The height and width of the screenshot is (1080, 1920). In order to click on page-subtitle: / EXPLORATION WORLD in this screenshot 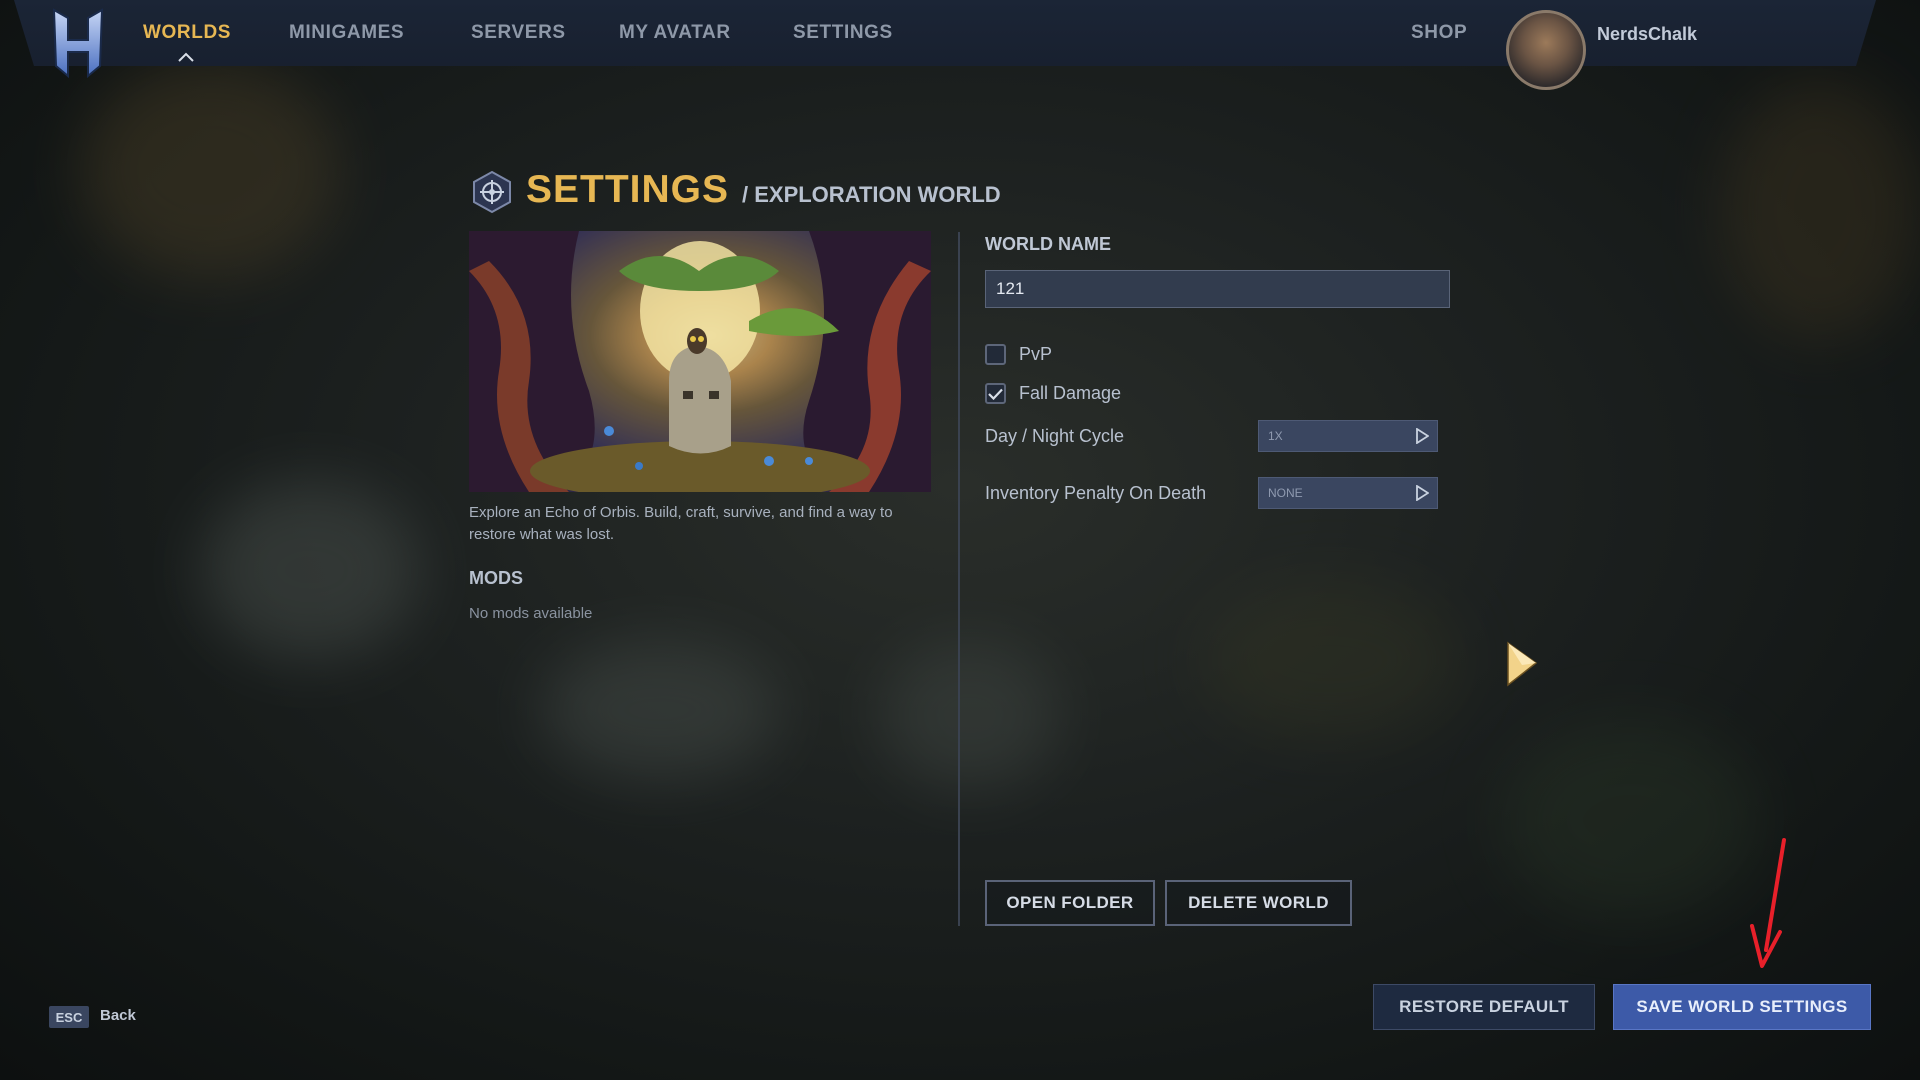, I will do `click(871, 194)`.